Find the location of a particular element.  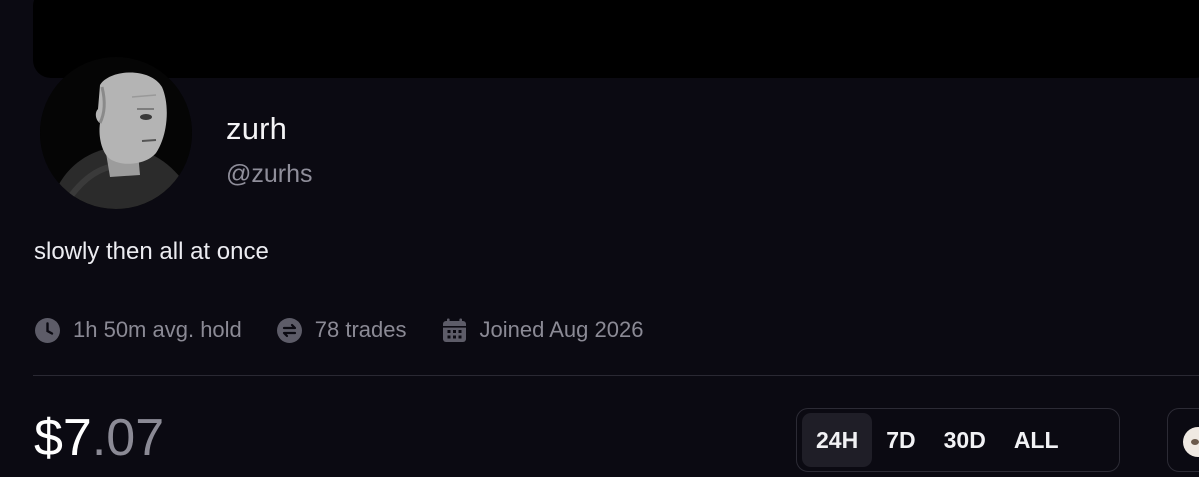

section-divider is located at coordinates (616, 375).